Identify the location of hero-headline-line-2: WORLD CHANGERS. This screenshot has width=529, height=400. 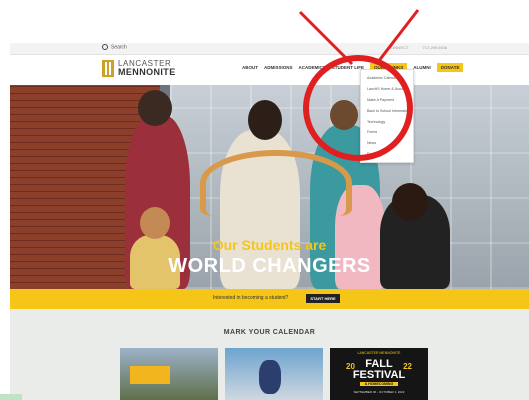
(269, 266).